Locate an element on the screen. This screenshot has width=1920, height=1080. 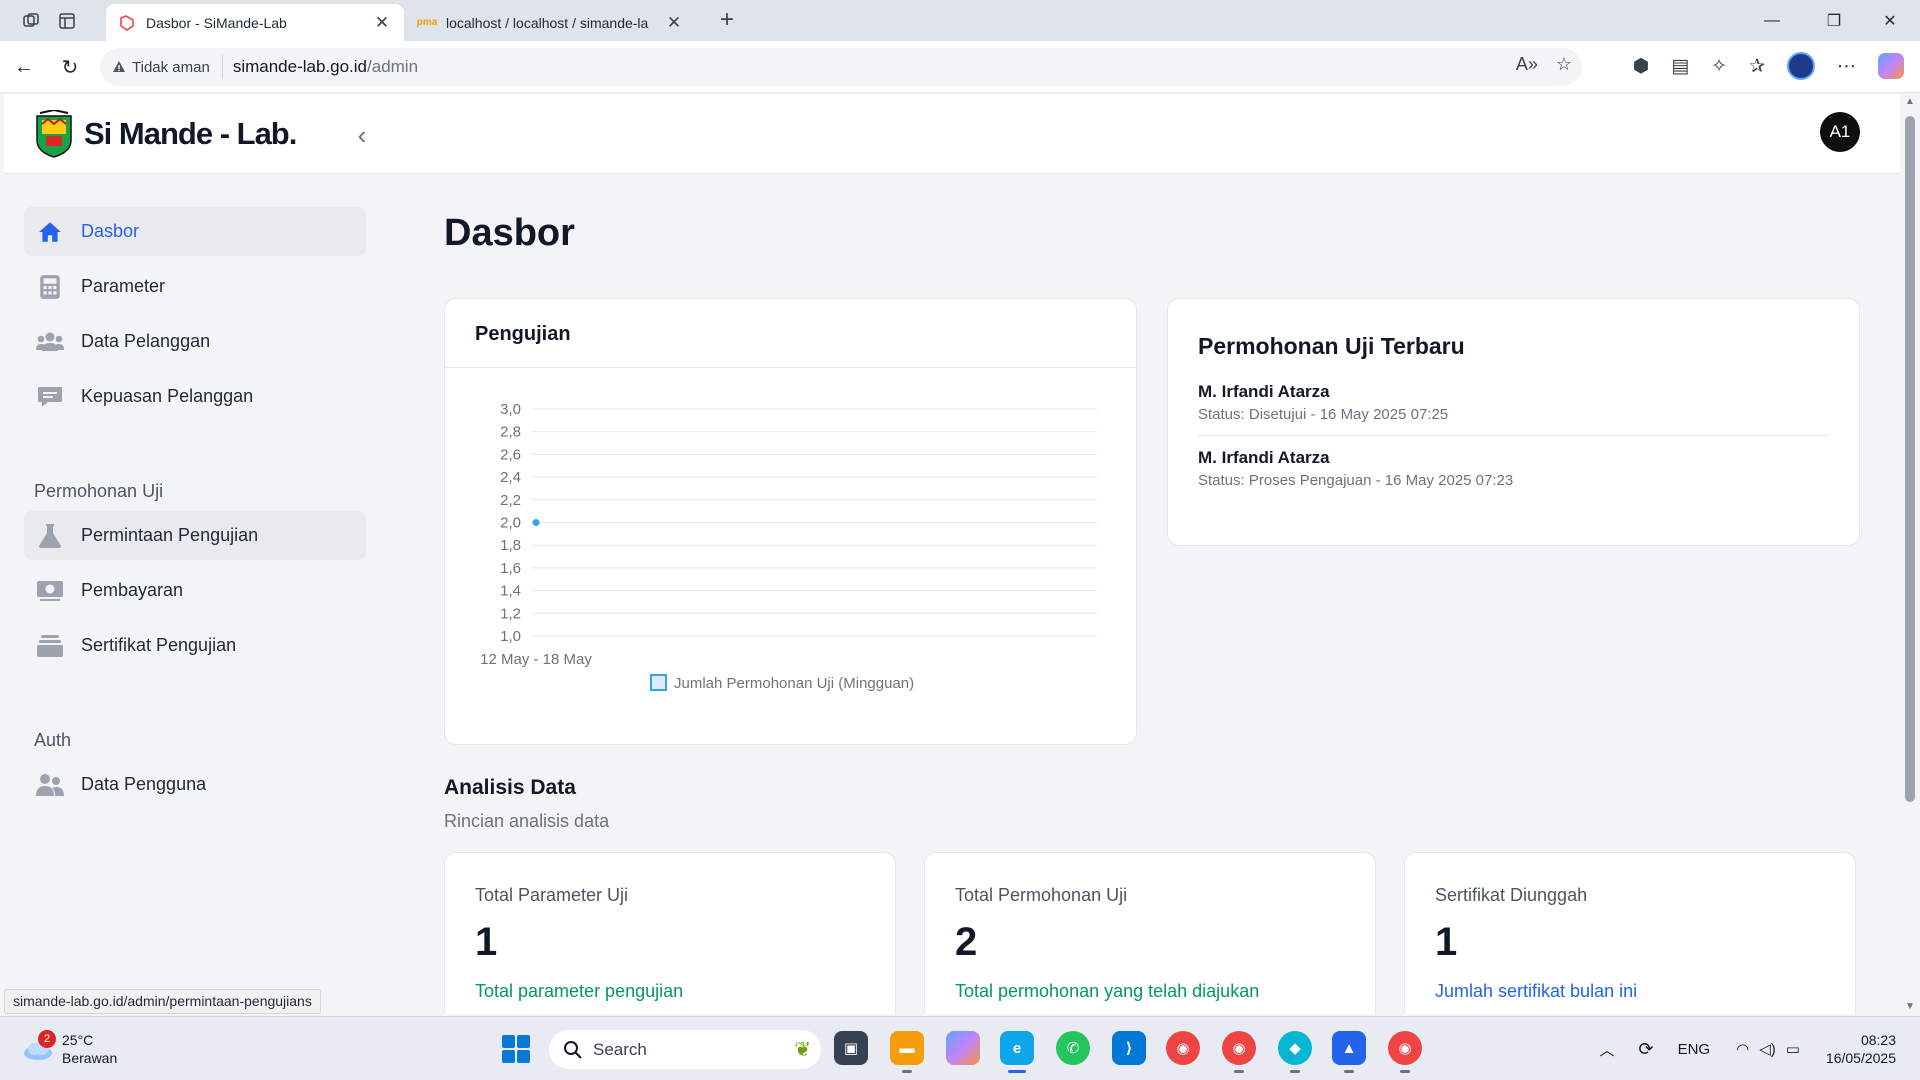
sidebar-item-parameter: Parameter is located at coordinates (195, 286).